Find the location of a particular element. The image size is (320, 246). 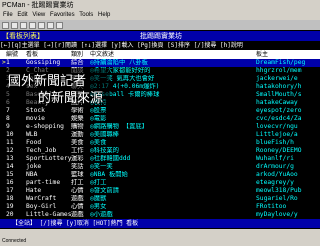

board-num: 8 is located at coordinates (8, 118).